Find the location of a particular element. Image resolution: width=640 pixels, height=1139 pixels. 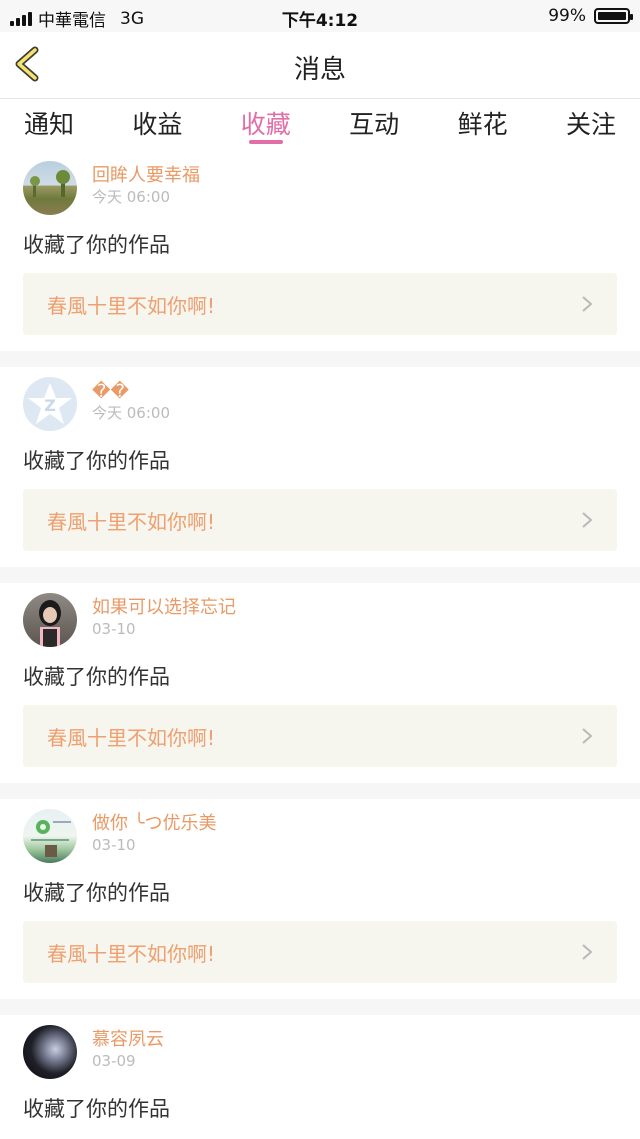

status-right: 99% is located at coordinates (590, 16).